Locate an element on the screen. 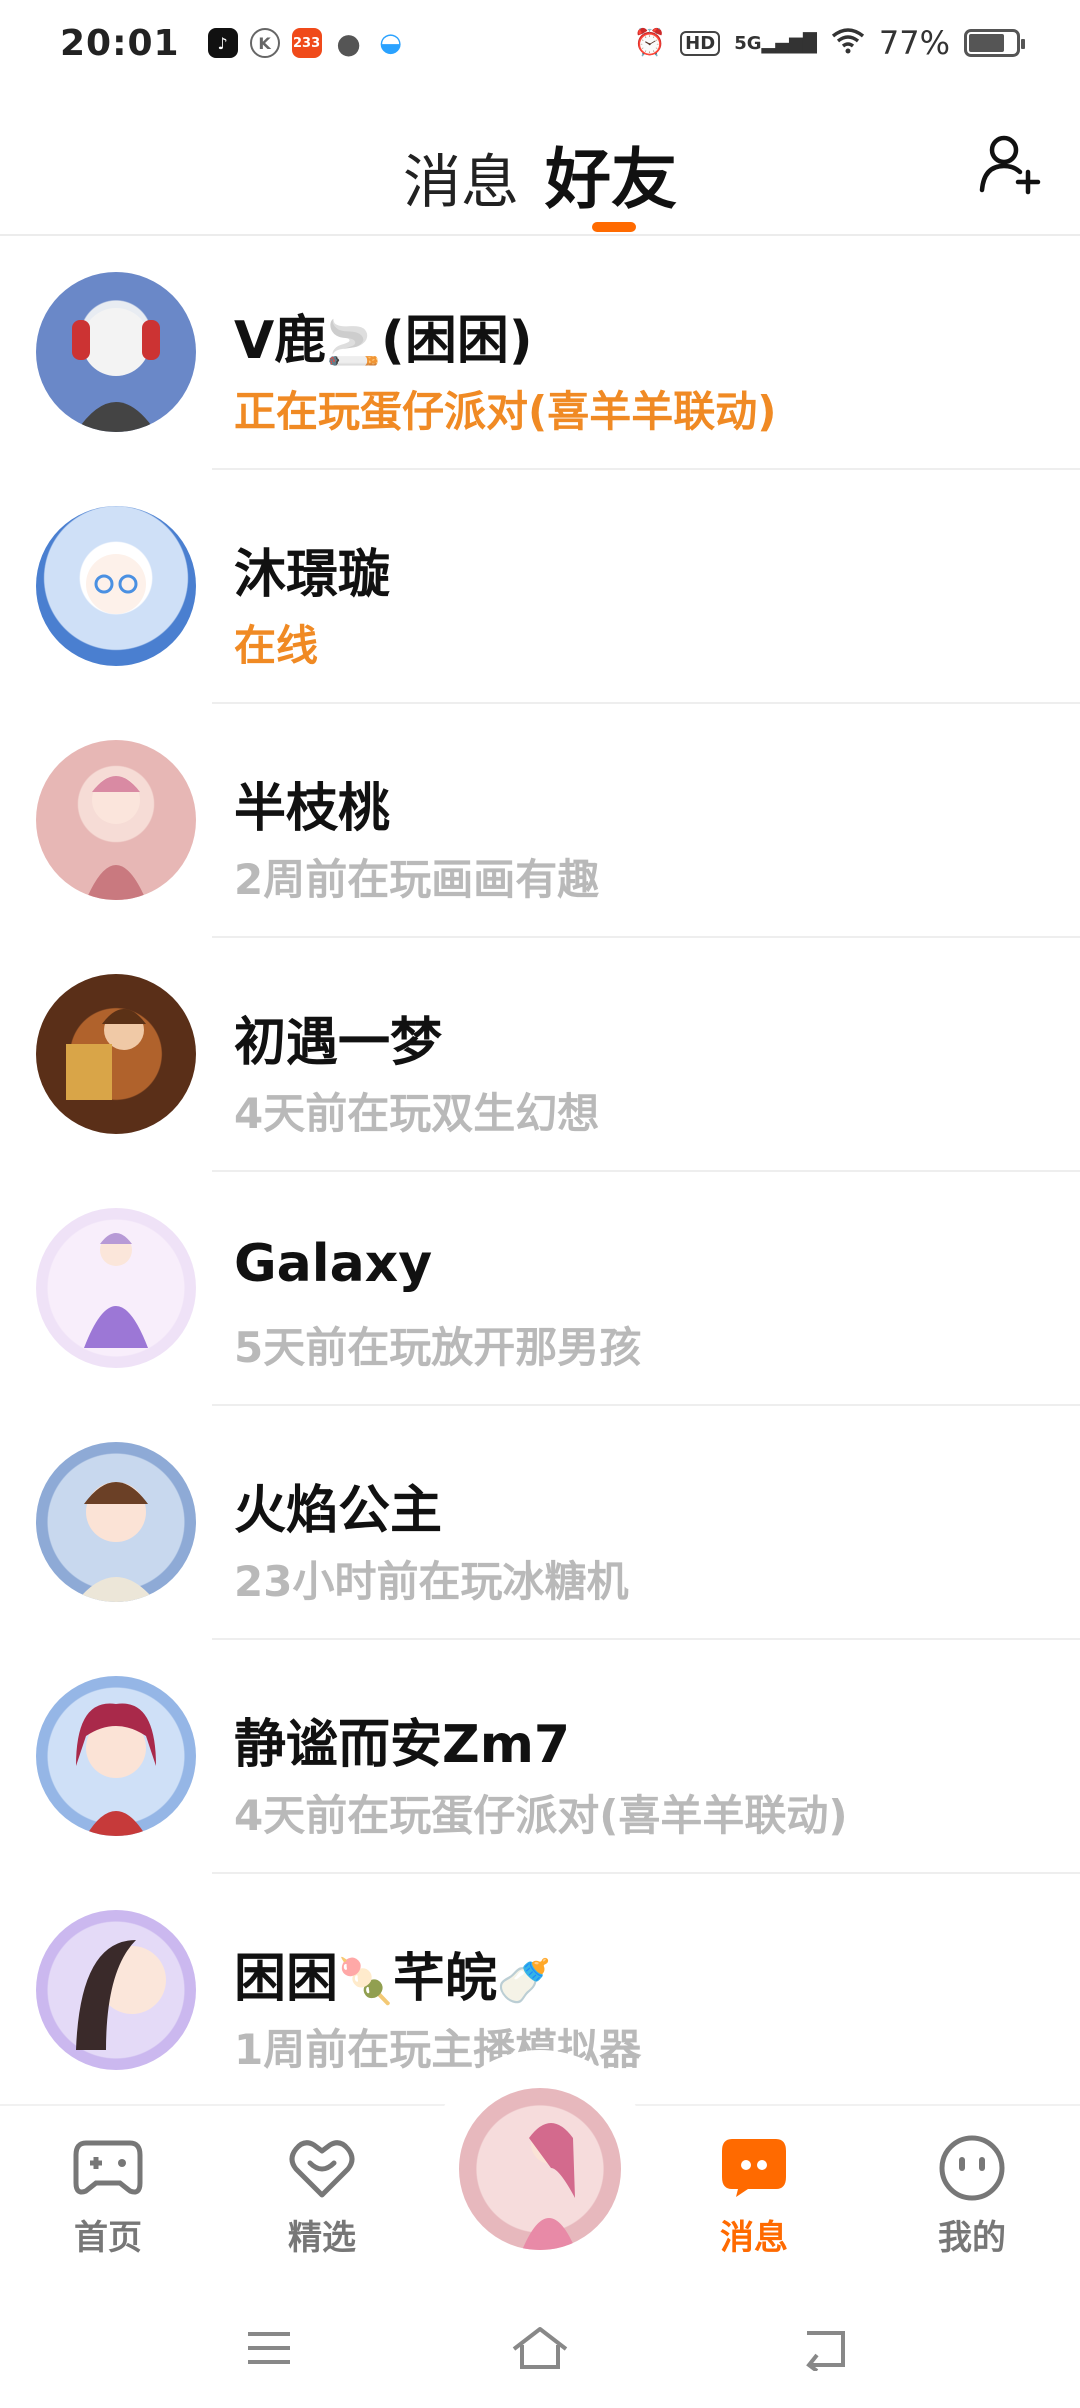 This screenshot has width=1080, height=2408. nav-messages: 消息 is located at coordinates (754, 2194).